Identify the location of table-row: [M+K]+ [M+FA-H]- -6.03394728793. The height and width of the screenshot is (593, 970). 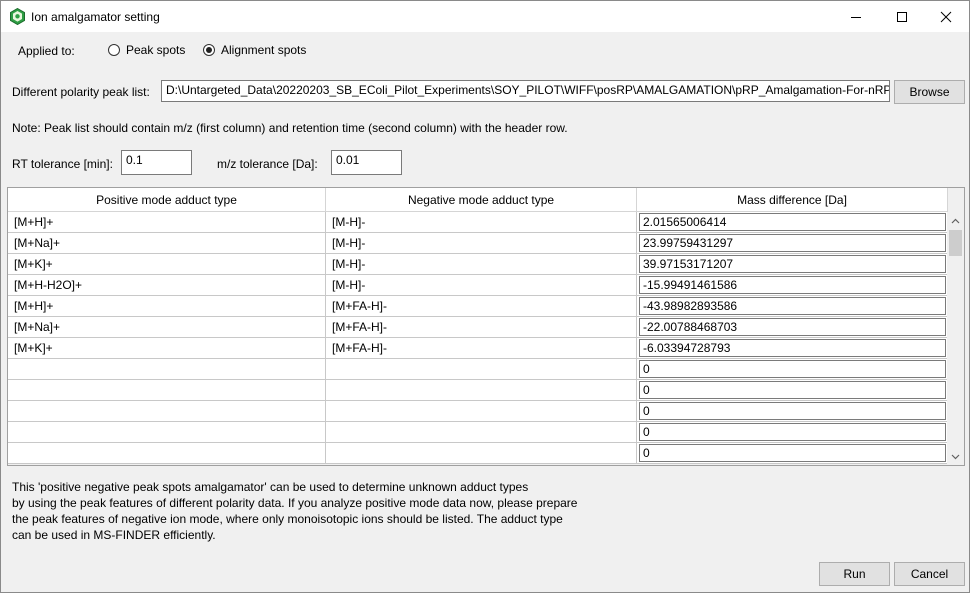
(478, 348).